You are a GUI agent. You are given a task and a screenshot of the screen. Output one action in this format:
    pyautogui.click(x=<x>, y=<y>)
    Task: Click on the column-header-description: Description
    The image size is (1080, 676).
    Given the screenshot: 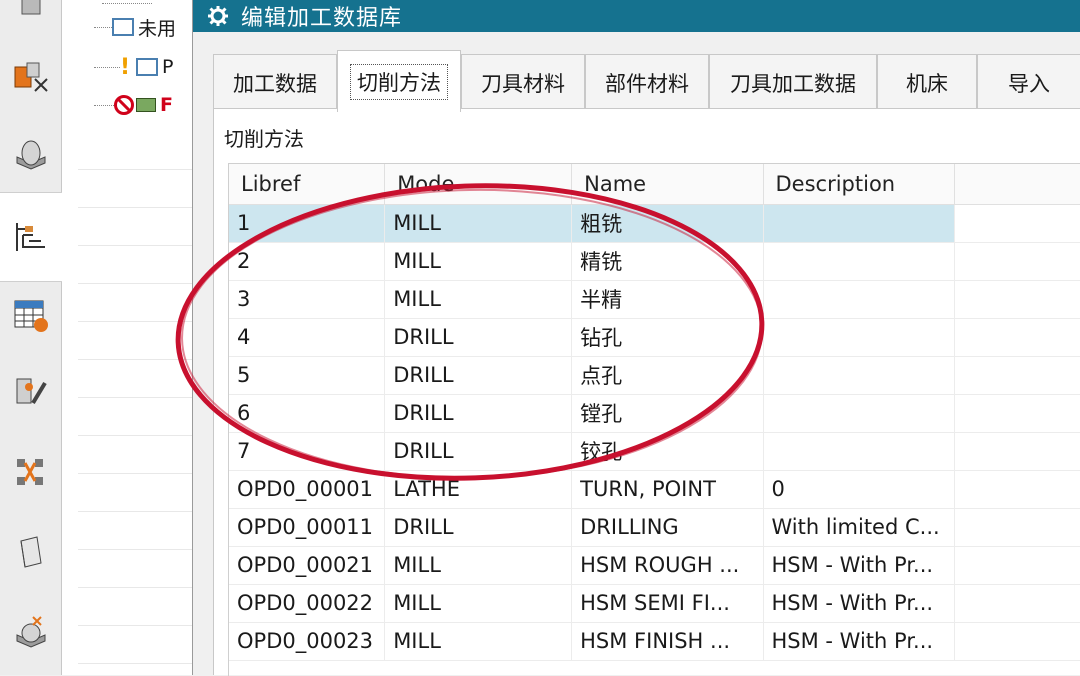 What is the action you would take?
    pyautogui.click(x=859, y=184)
    